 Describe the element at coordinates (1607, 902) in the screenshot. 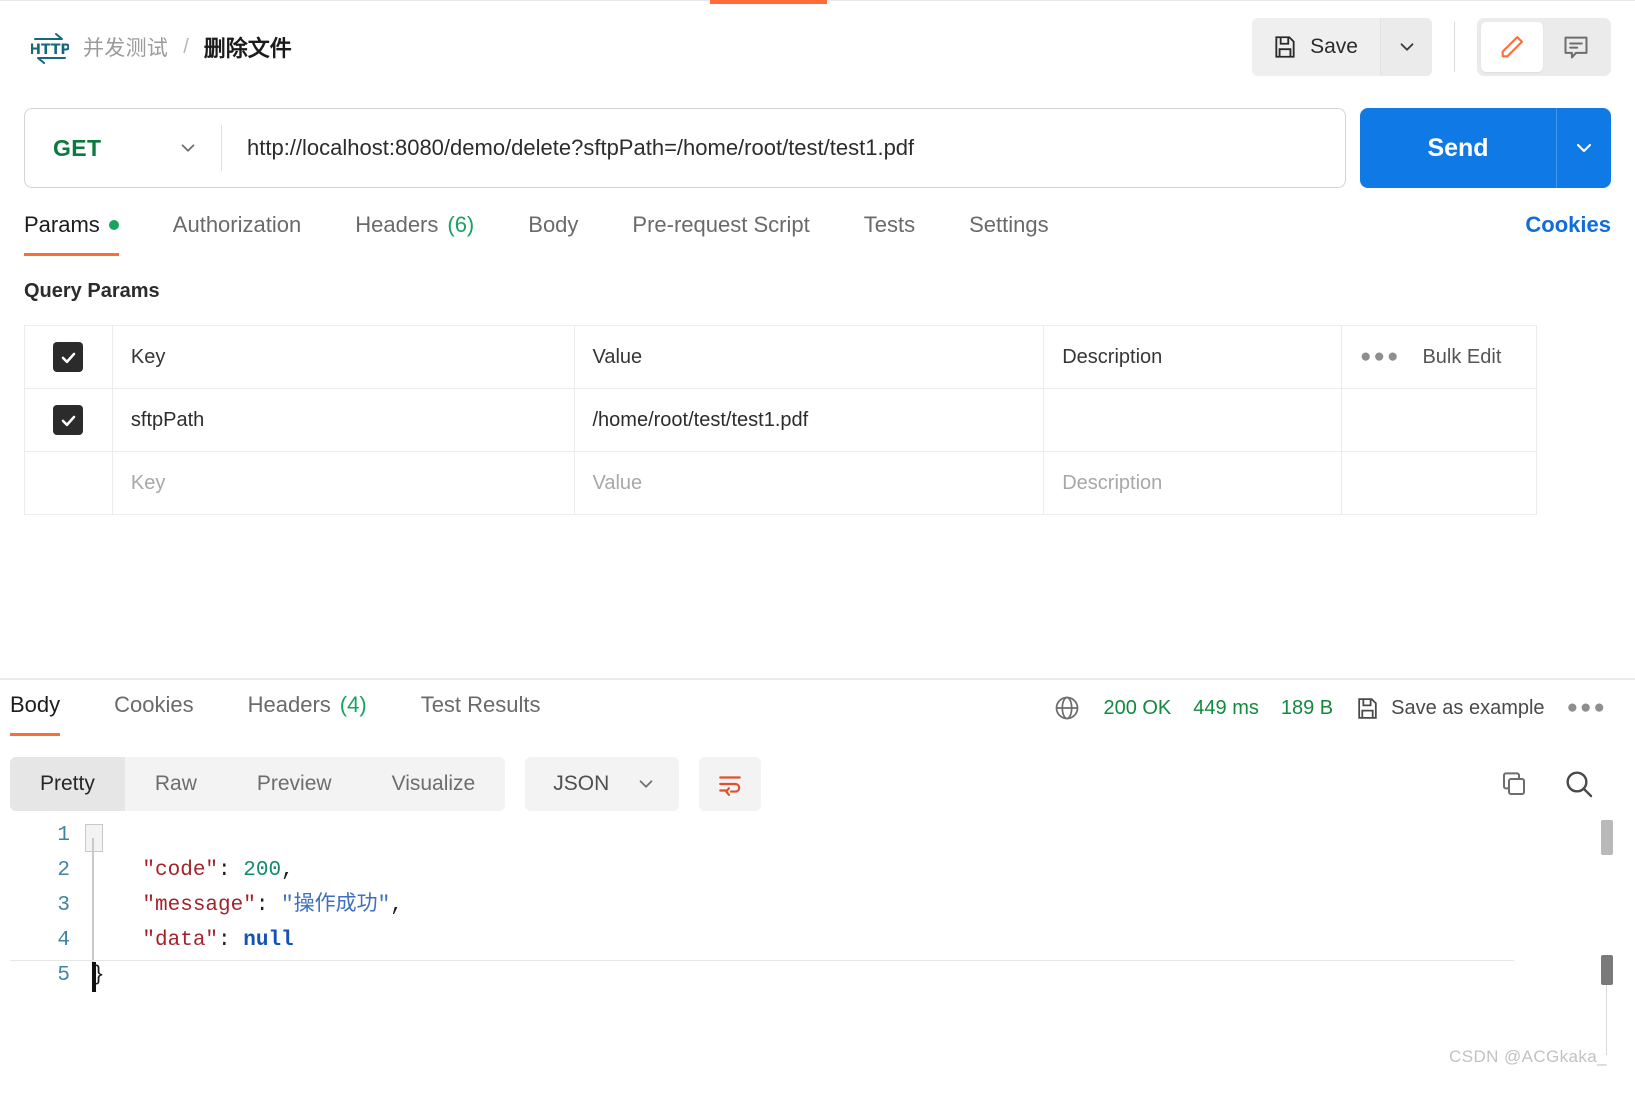

I see `response-scrollbar` at that location.